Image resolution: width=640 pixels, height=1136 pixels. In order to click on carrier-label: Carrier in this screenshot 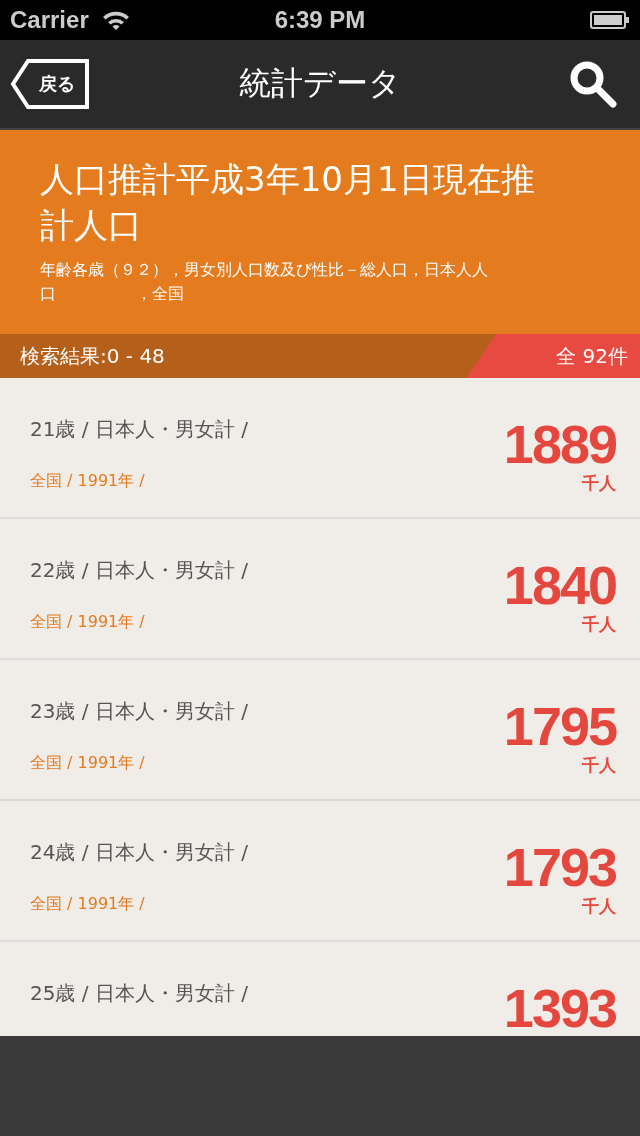, I will do `click(49, 20)`.